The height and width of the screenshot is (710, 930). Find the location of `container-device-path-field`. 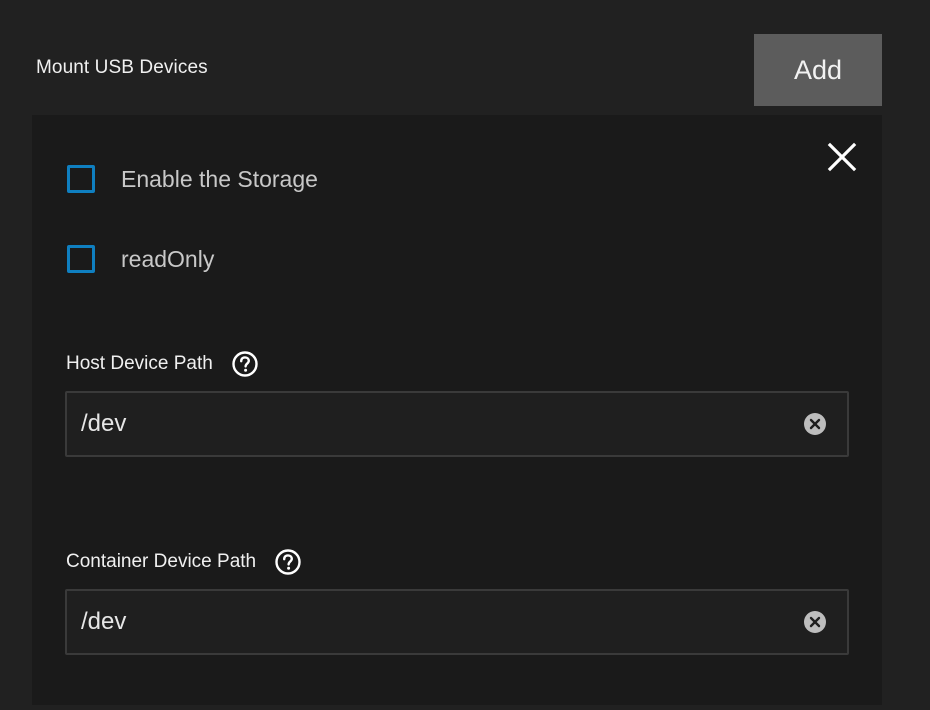

container-device-path-field is located at coordinates (457, 622).